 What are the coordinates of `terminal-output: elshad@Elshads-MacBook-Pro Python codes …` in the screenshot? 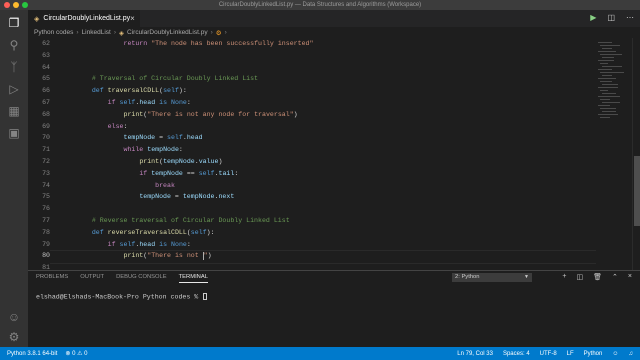 It's located at (122, 296).